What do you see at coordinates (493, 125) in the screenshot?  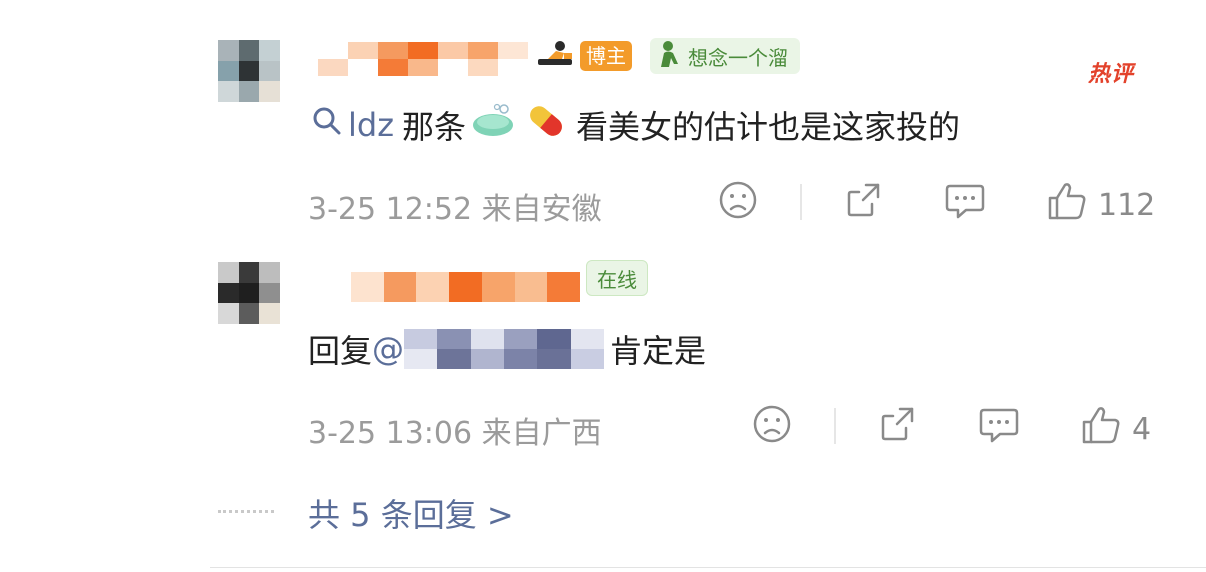 I see `soap-emoji-icon` at bounding box center [493, 125].